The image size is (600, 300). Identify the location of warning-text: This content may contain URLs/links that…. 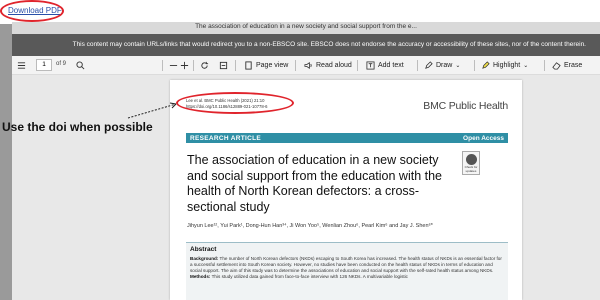
(329, 44).